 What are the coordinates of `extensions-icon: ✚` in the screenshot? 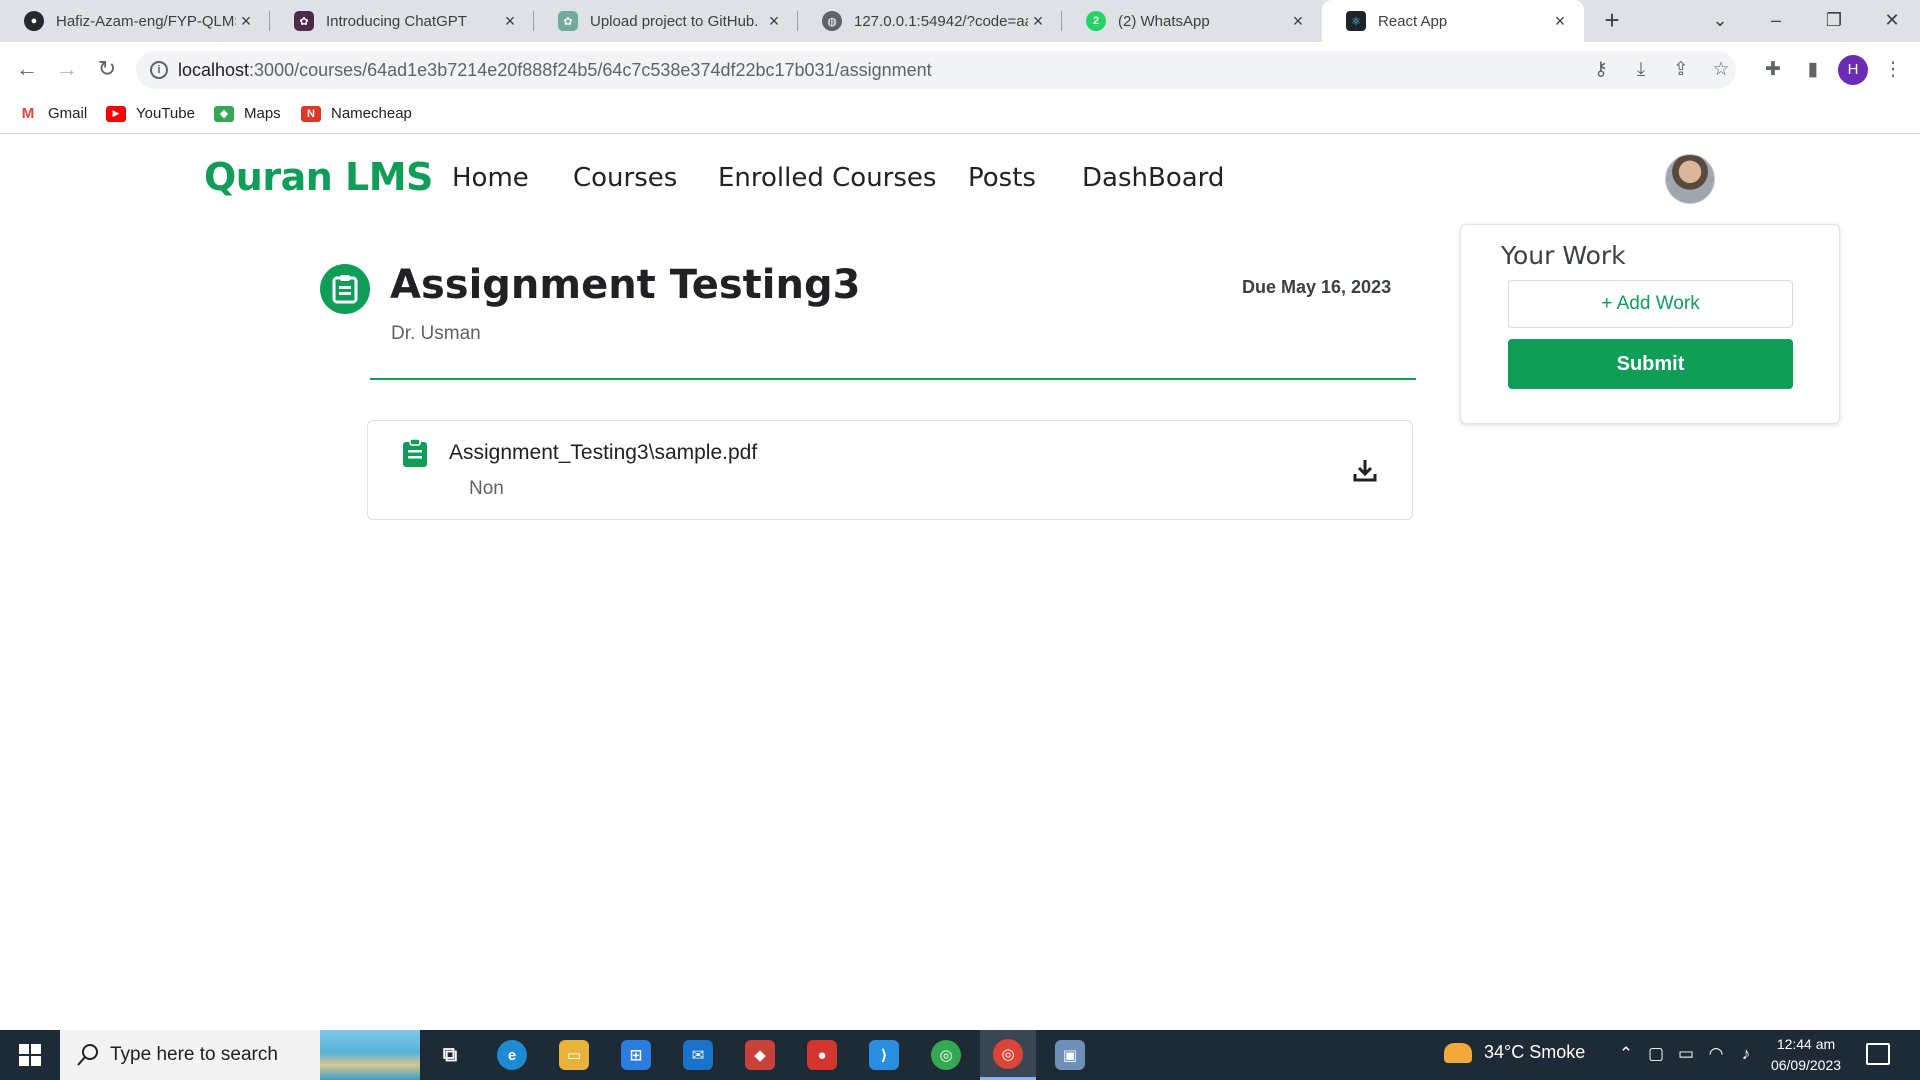 It's located at (1773, 70).